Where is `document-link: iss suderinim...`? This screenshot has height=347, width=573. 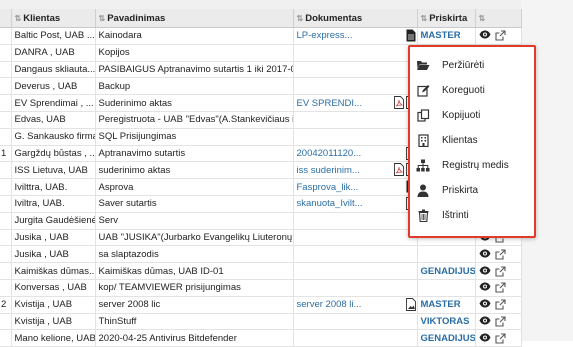
document-link: iss suderinim... is located at coordinates (328, 170).